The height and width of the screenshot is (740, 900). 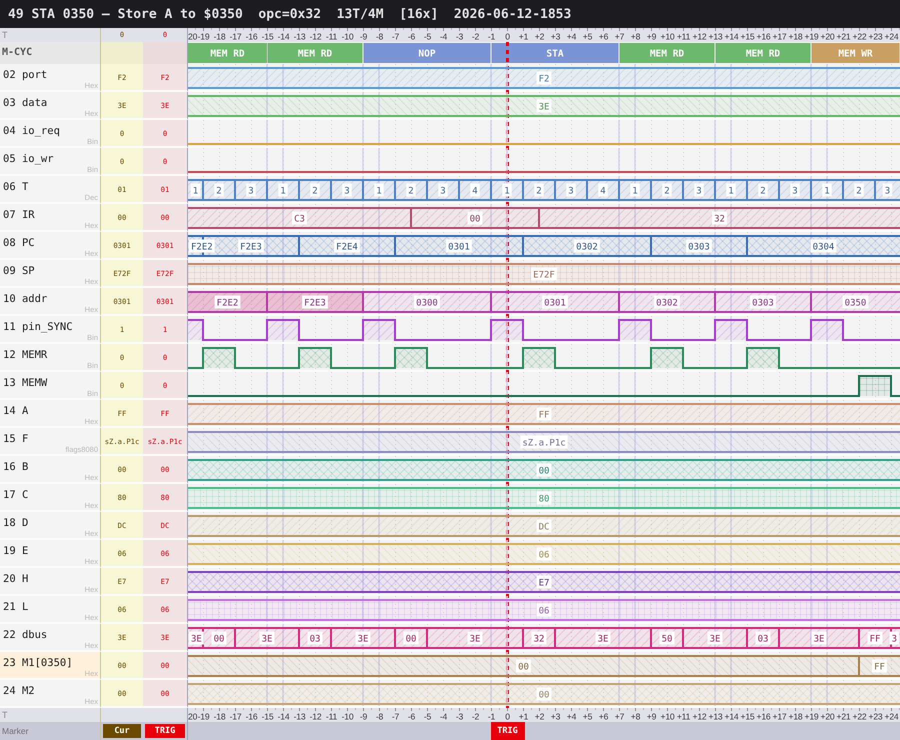 I want to click on marker-row-label: Marker, so click(x=15, y=731).